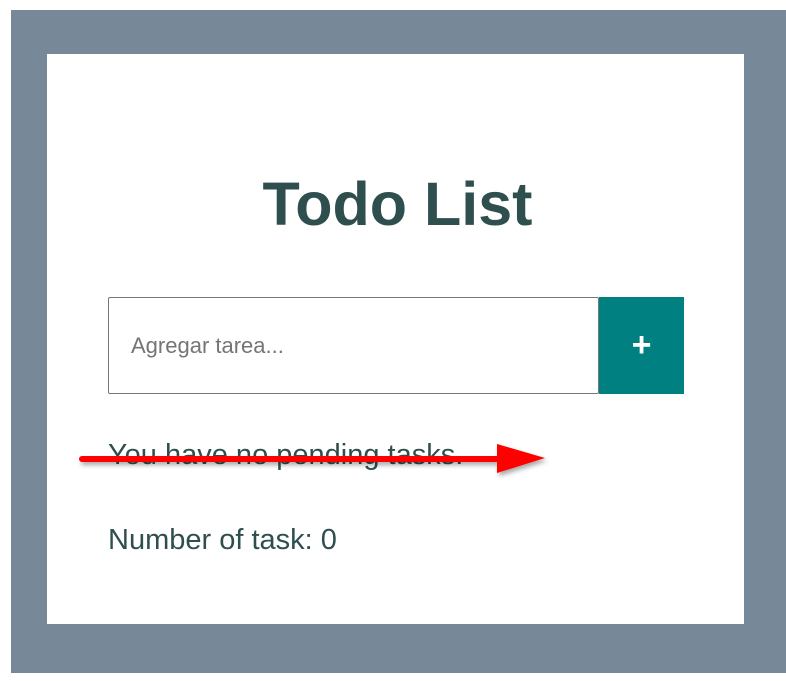 This screenshot has height=681, width=786. What do you see at coordinates (222, 540) in the screenshot?
I see `task-count: Number of task: 0` at bounding box center [222, 540].